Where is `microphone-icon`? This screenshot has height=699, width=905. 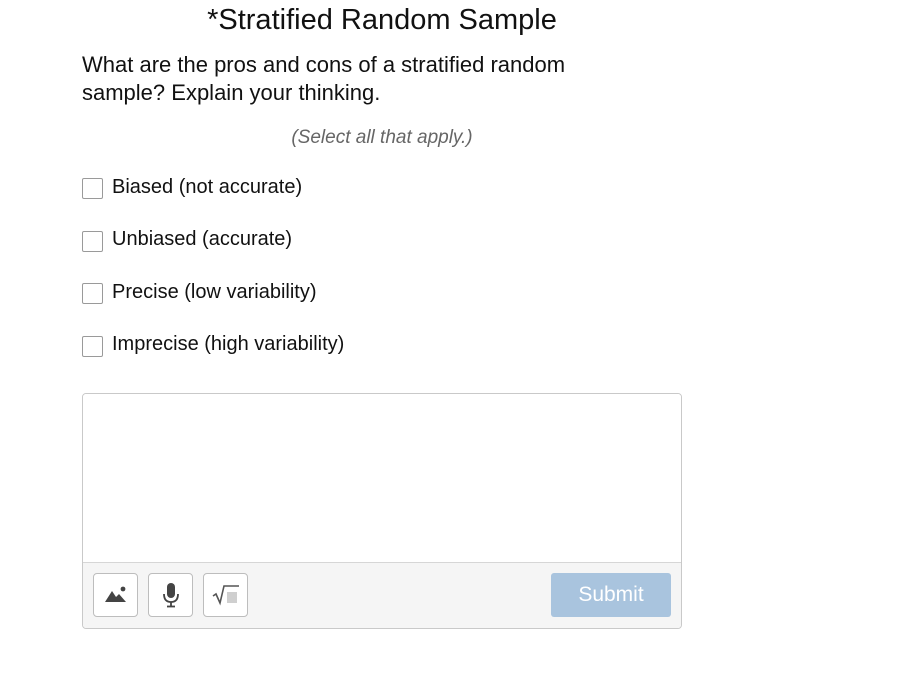
microphone-icon is located at coordinates (170, 595).